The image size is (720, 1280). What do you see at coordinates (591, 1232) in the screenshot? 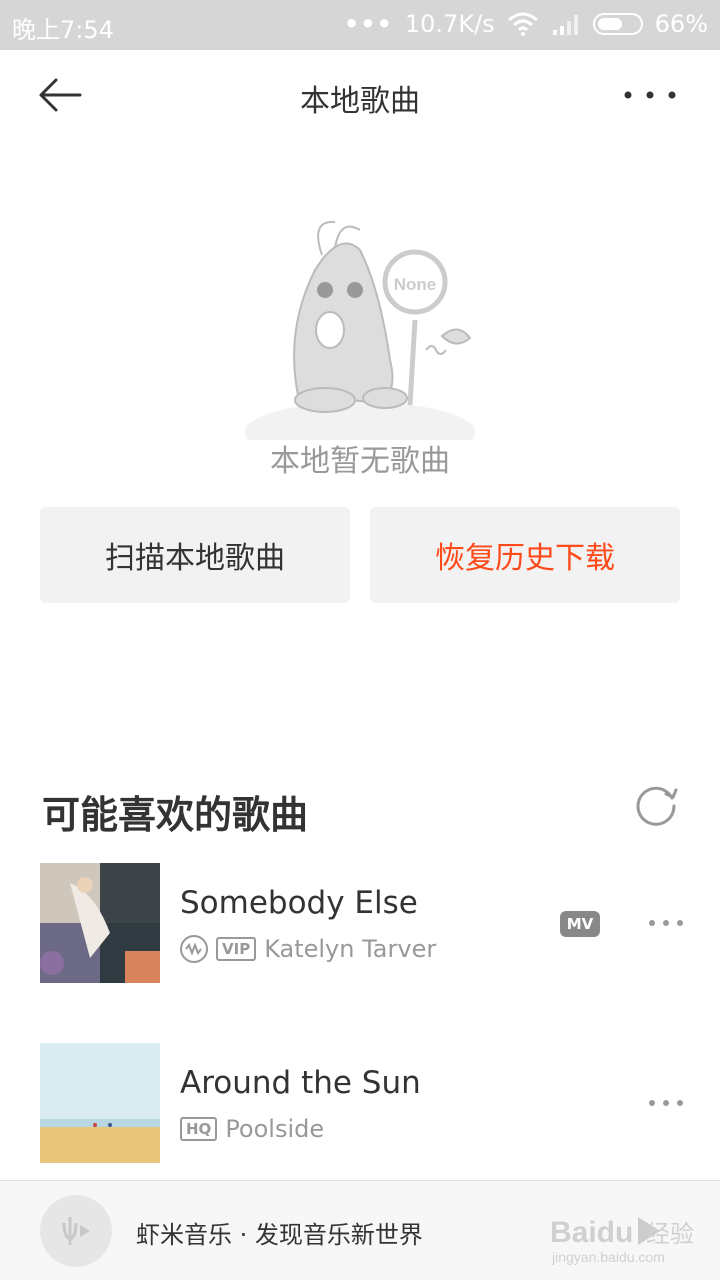
I see `watermark-brand: Baidu` at bounding box center [591, 1232].